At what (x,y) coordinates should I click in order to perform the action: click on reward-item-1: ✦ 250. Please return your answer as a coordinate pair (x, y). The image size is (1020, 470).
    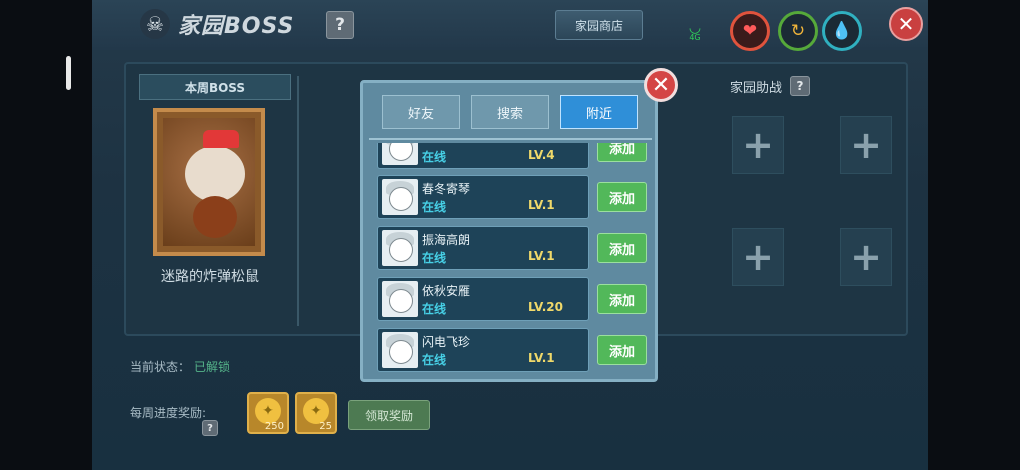
    Looking at the image, I should click on (268, 413).